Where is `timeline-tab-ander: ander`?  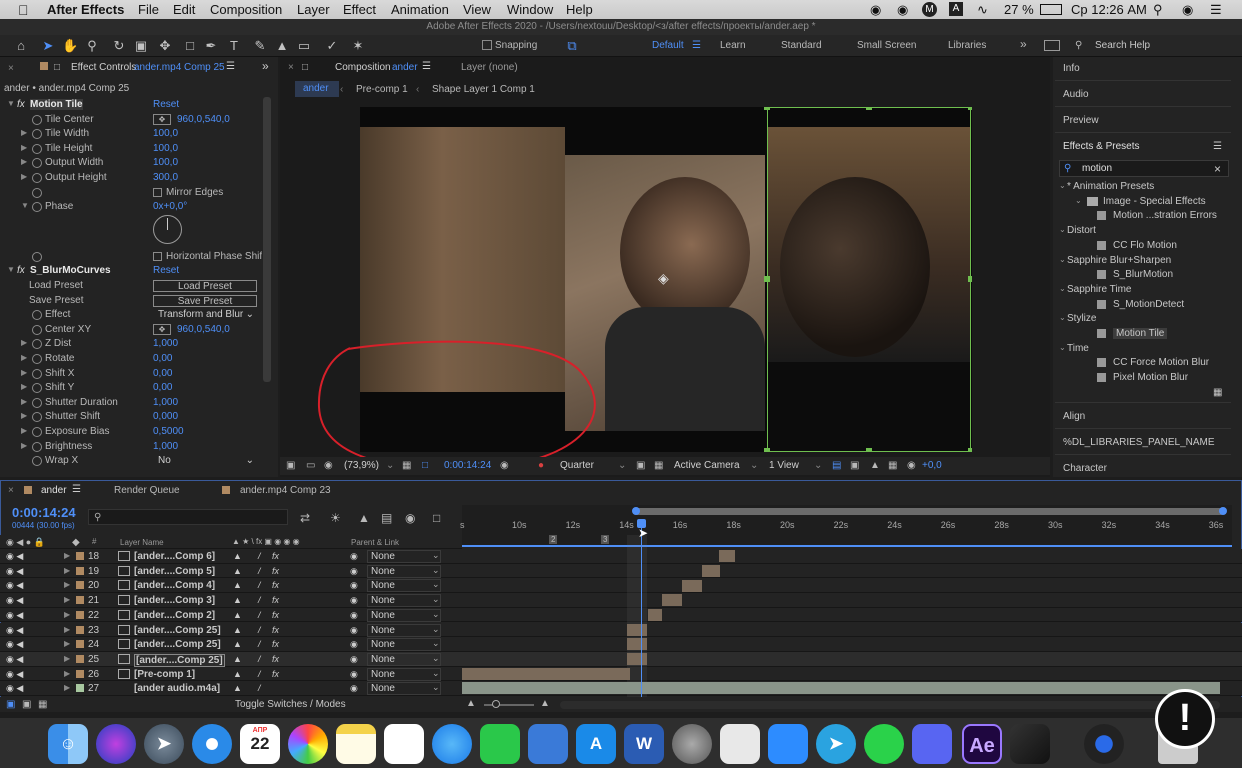 timeline-tab-ander: ander is located at coordinates (54, 490).